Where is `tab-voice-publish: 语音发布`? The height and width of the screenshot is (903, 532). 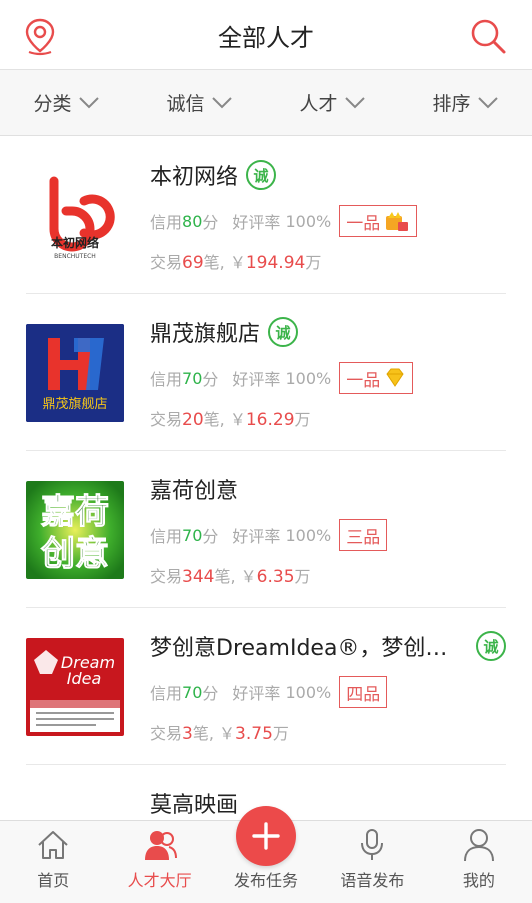 tab-voice-publish: 语音发布 is located at coordinates (372, 862).